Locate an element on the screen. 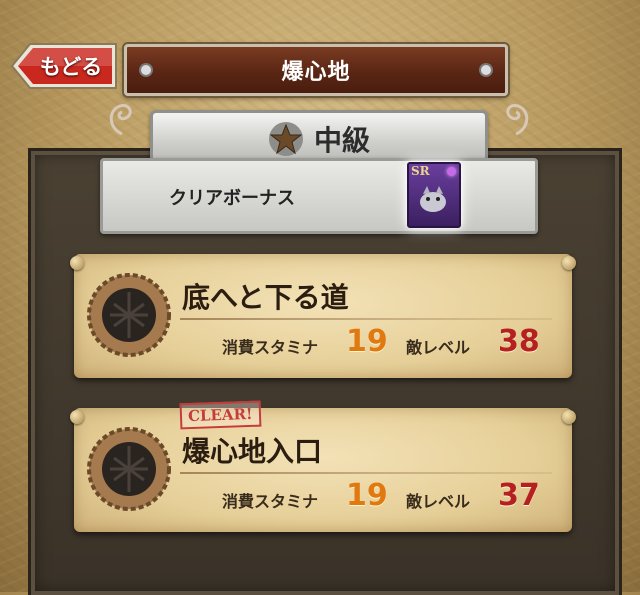 This screenshot has width=640, height=595. quest-name: 底へと下る道 is located at coordinates (265, 297).